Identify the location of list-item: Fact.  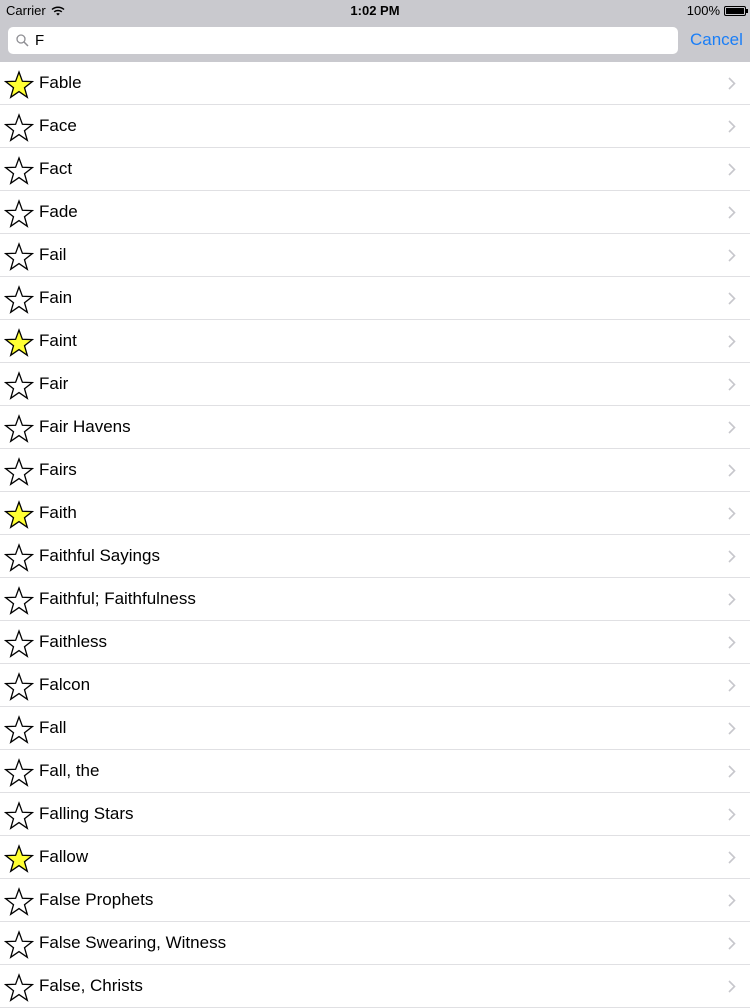
(375, 169).